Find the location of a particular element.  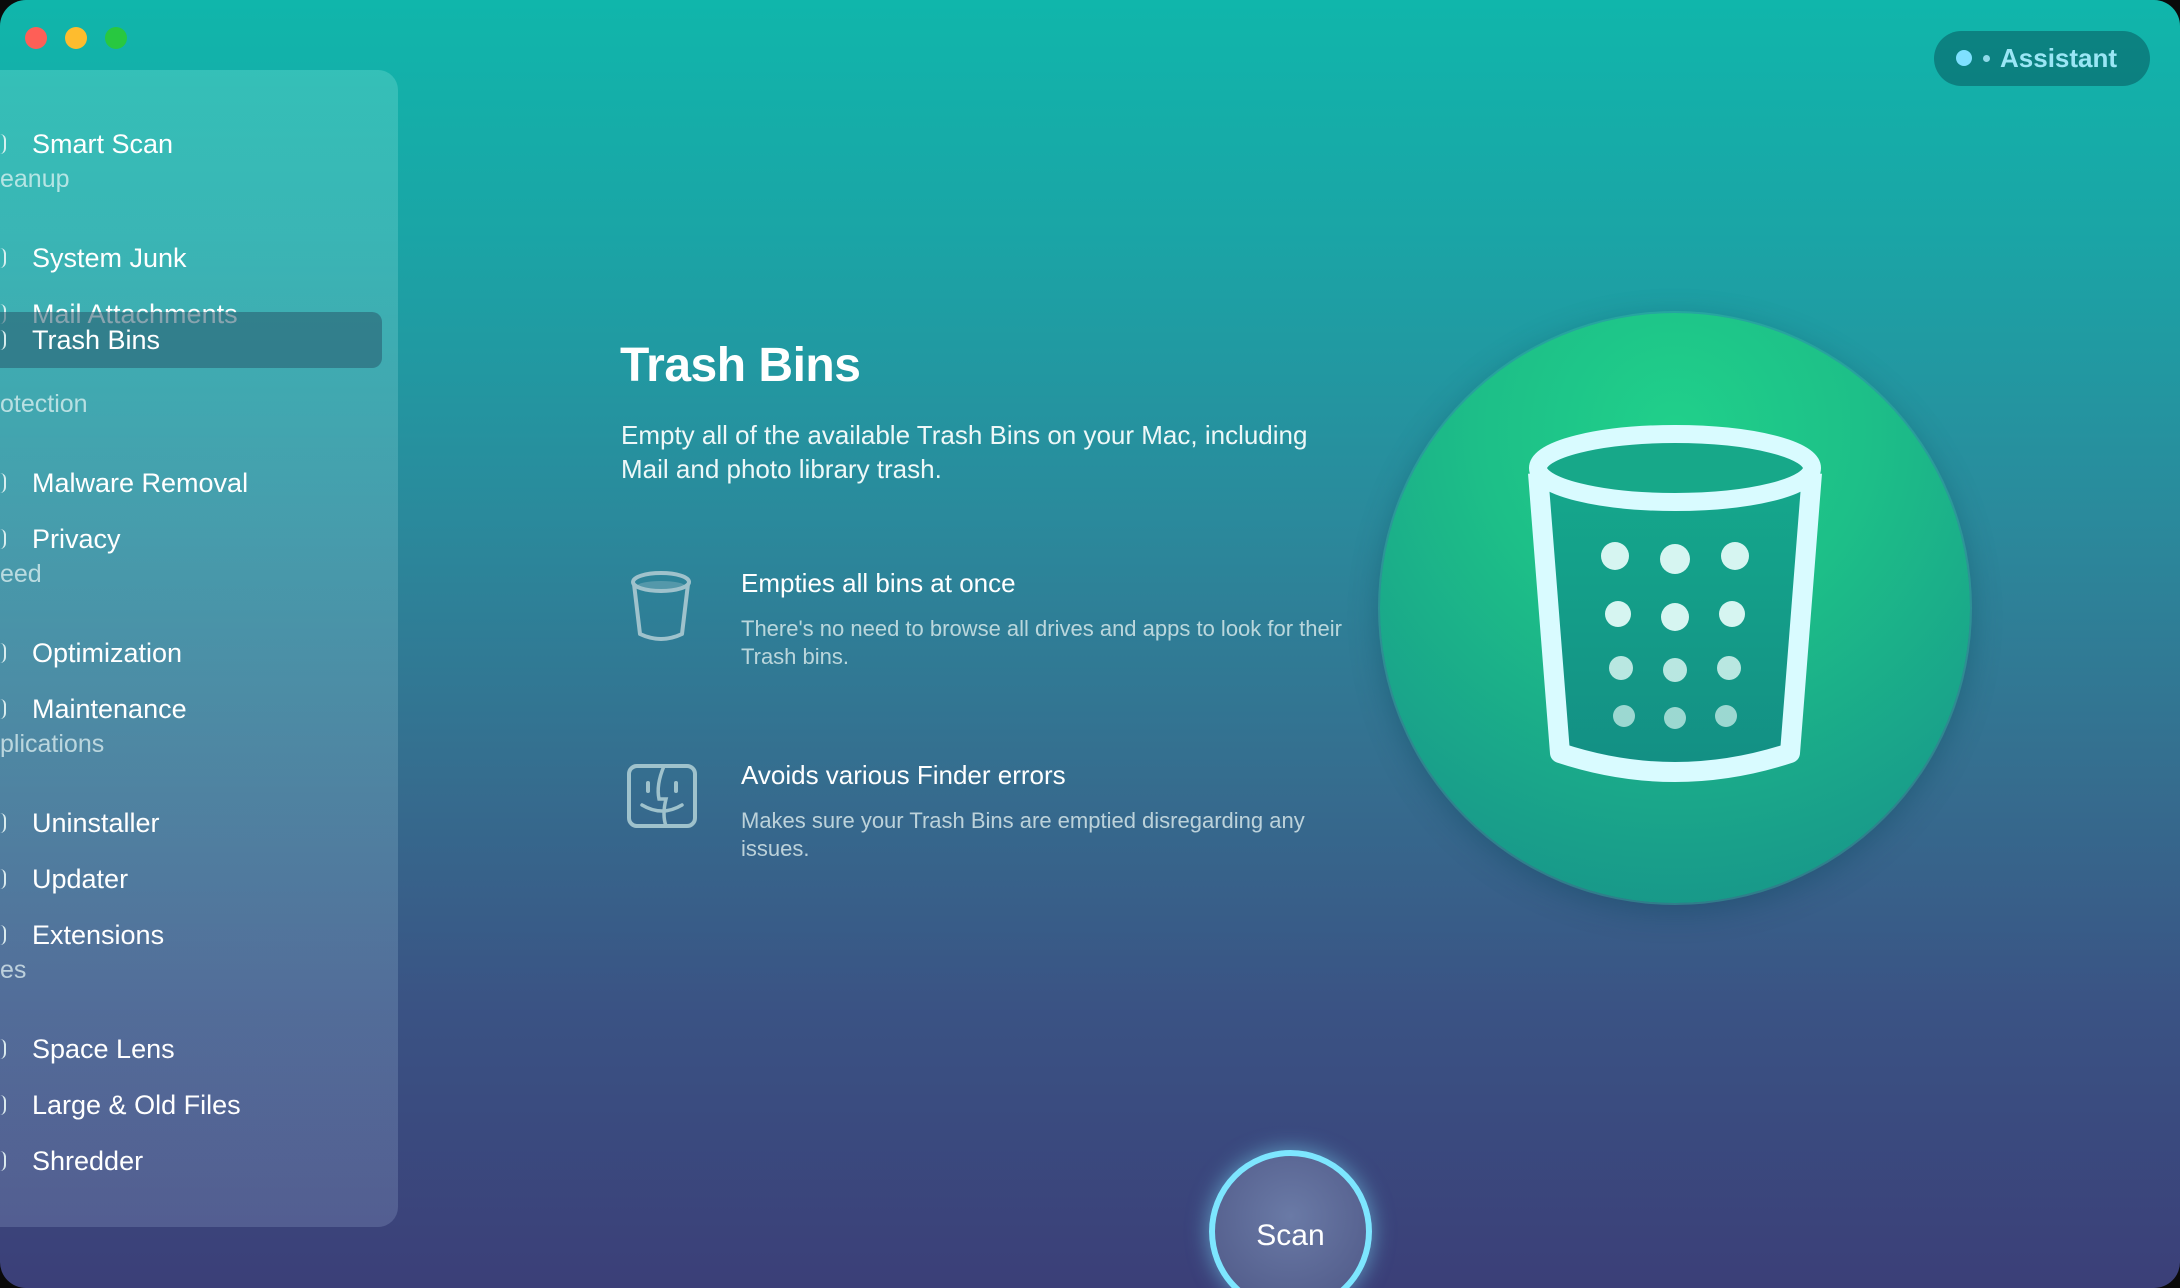

scan-button: Scan is located at coordinates (1290, 1219).